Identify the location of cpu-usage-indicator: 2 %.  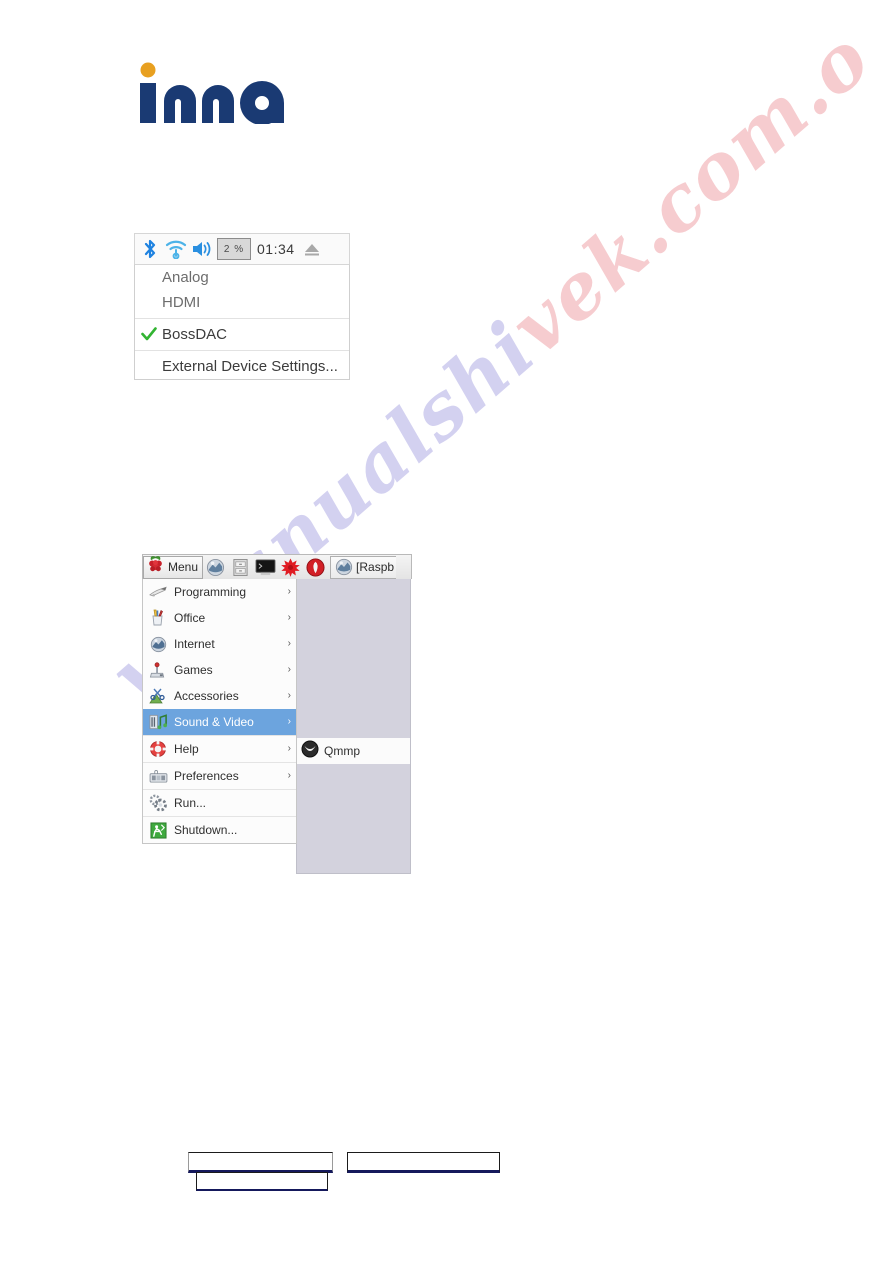
(234, 249).